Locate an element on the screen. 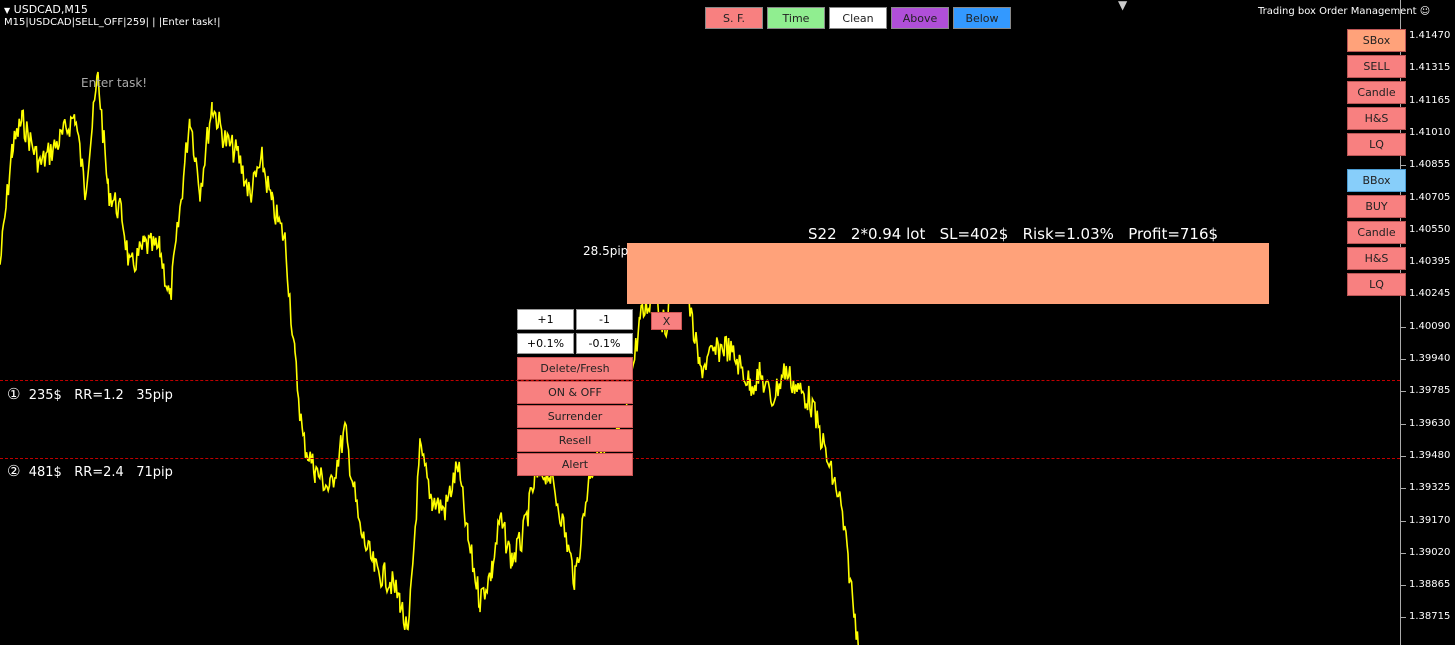 The image size is (1455, 645). bbox-label: BBox is located at coordinates (1376, 180).